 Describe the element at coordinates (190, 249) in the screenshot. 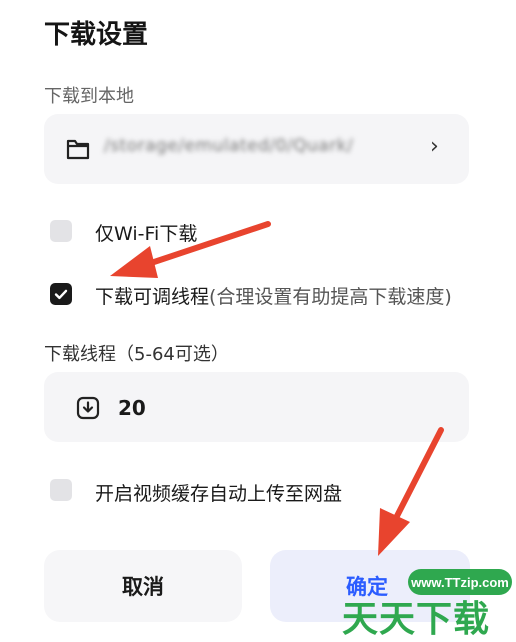

I see `arrow-to-threads-option-icon` at that location.